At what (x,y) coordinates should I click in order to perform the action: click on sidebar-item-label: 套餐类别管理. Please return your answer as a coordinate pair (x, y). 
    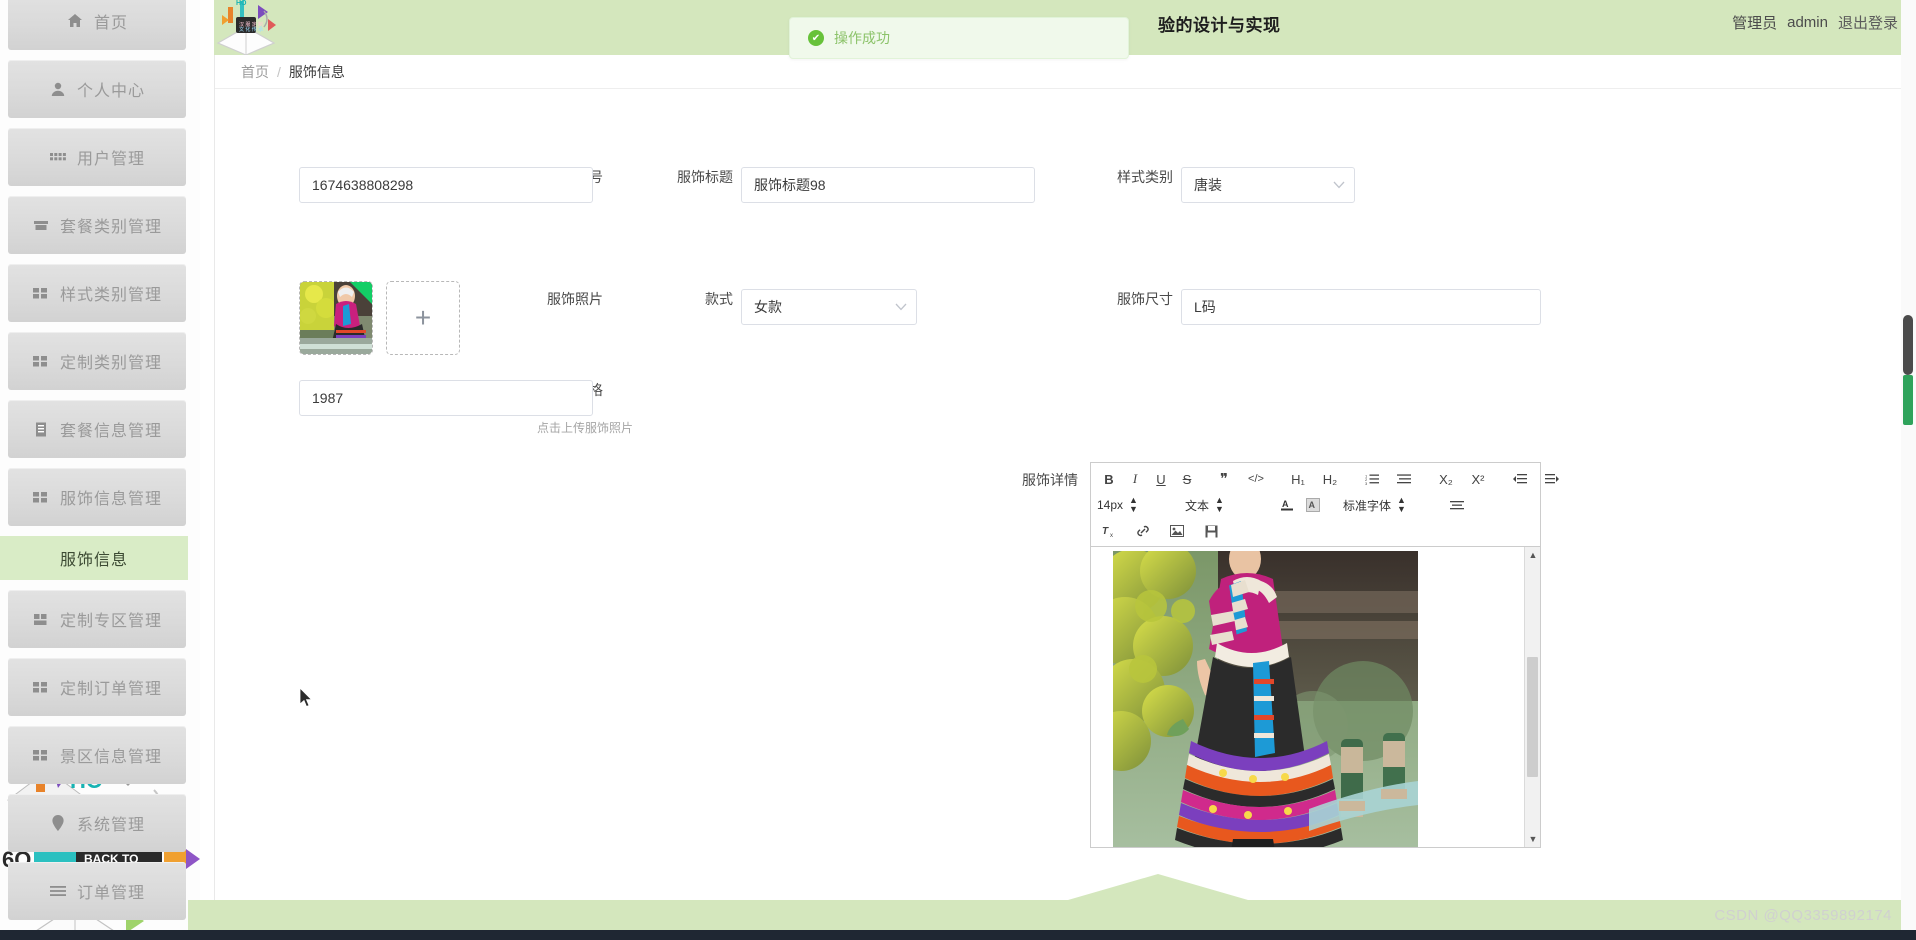
    Looking at the image, I should click on (110, 227).